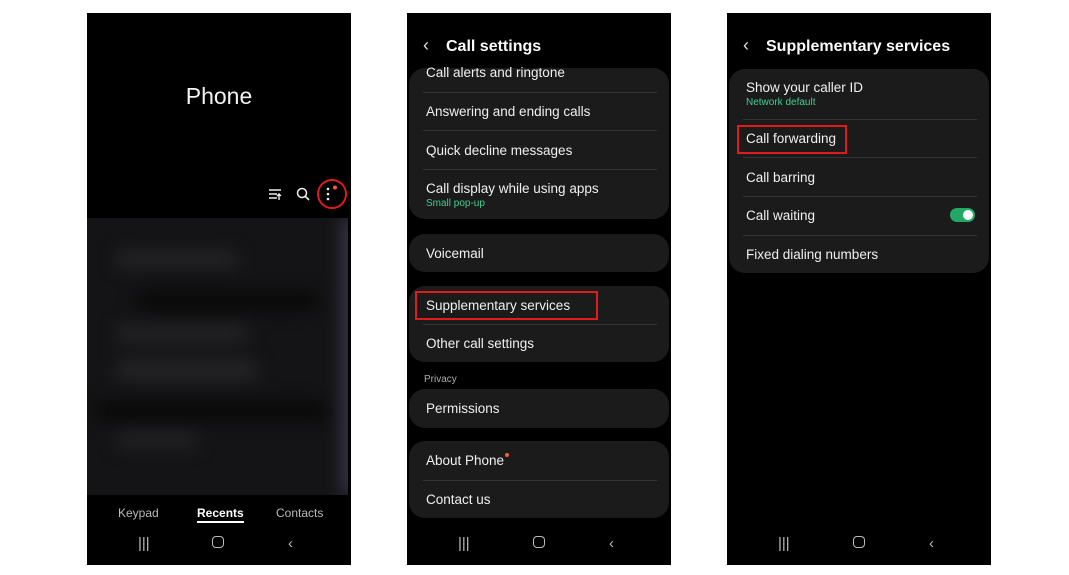 Image resolution: width=1069 pixels, height=575 pixels. Describe the element at coordinates (540, 499) in the screenshot. I see `item-contact-us: Contact us` at that location.